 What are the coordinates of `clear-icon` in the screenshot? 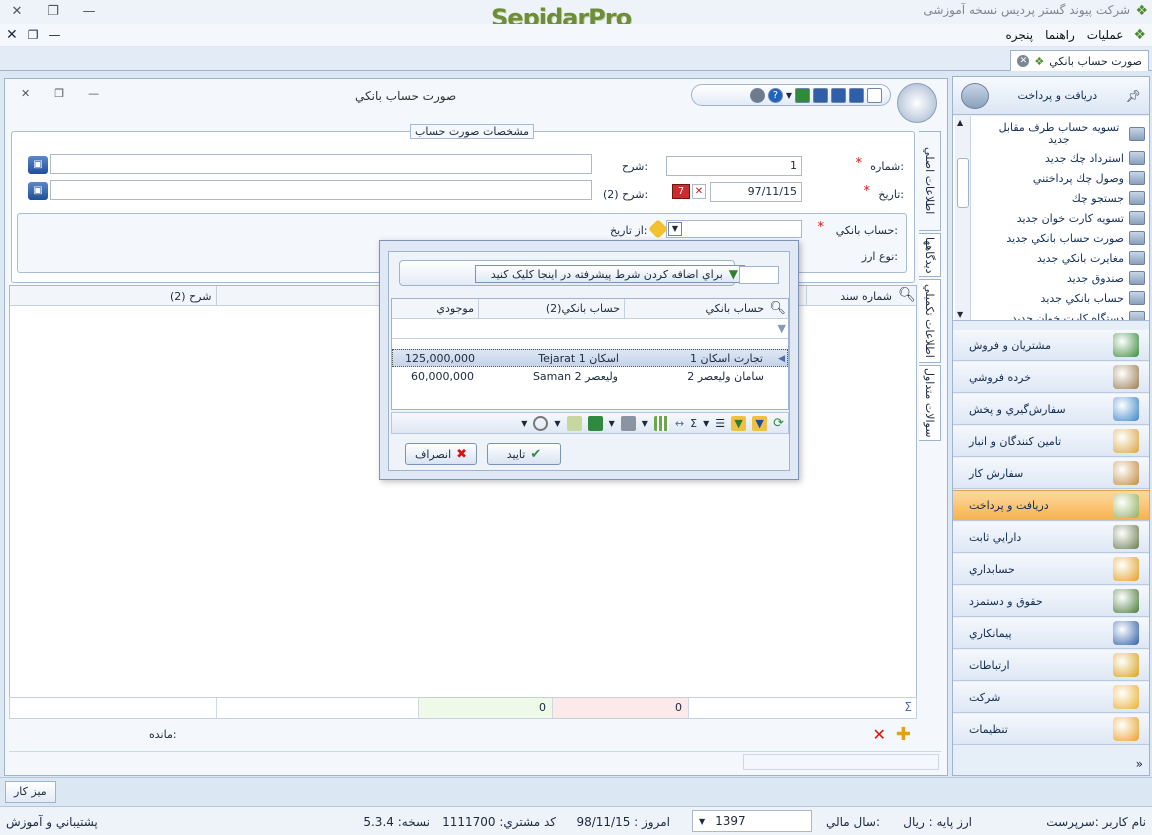 It's located at (541, 423).